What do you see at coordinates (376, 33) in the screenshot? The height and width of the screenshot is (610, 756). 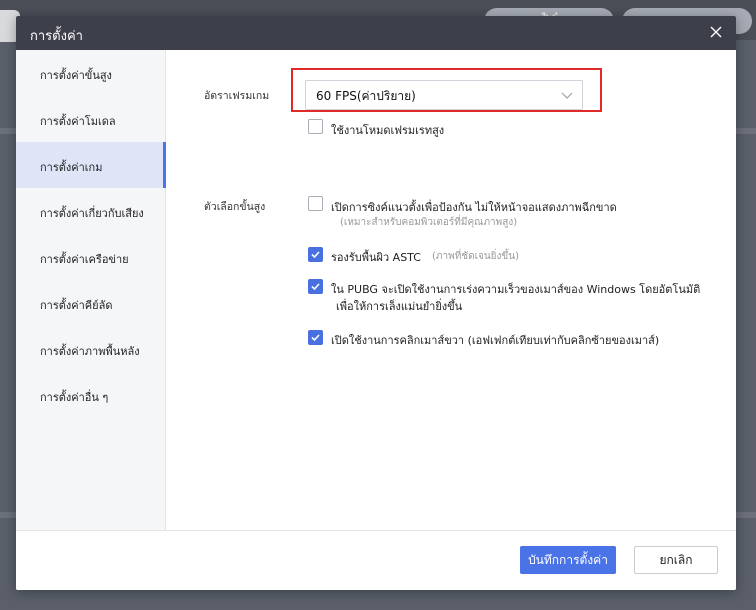 I see `dialog-titlebar: การตั้งค่า` at bounding box center [376, 33].